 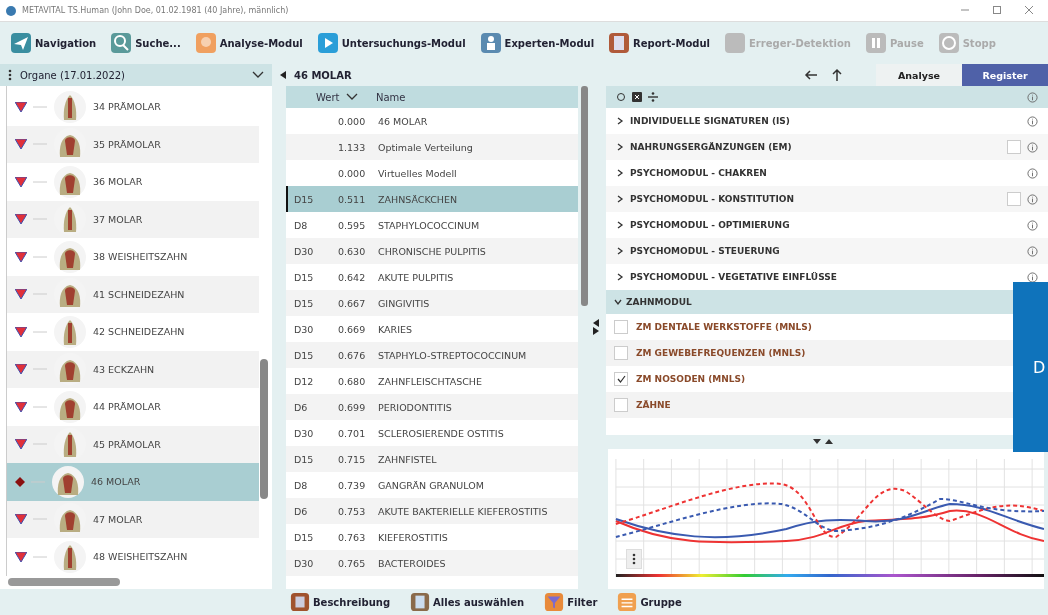 I want to click on table-cell-text: 0.511, so click(x=352, y=199).